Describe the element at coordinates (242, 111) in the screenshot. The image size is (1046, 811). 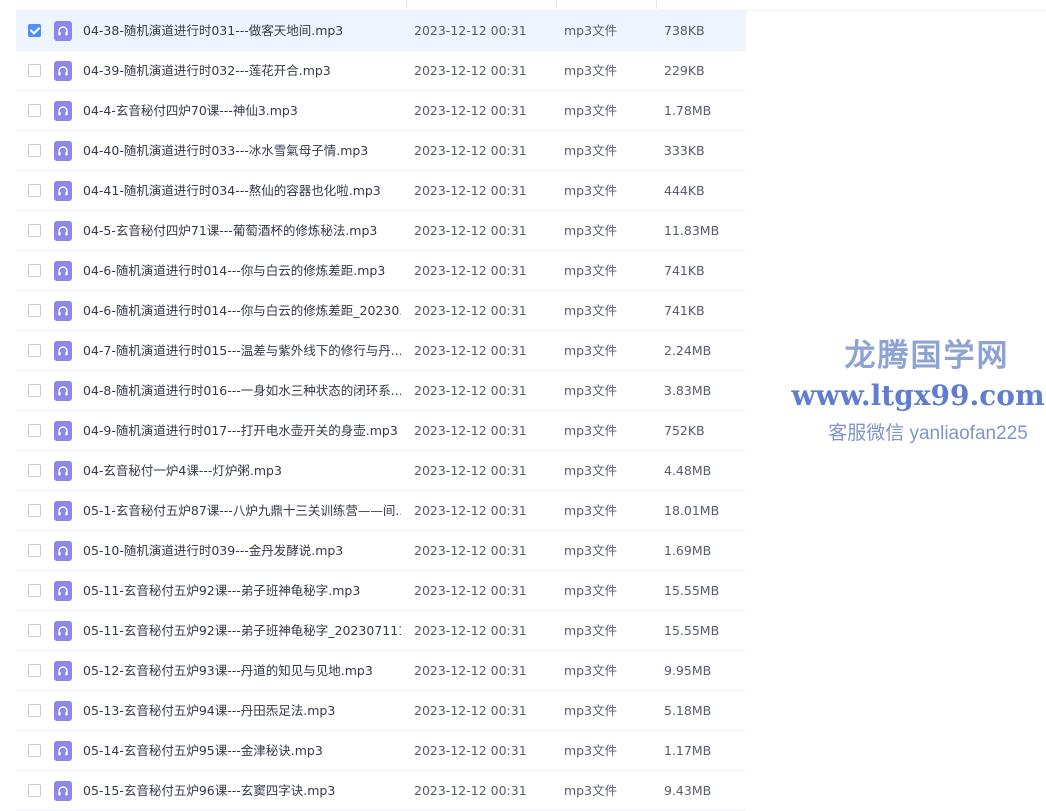
I see `file-name: 04-4-玄音秘付四炉70课---神仙3.mp3` at that location.